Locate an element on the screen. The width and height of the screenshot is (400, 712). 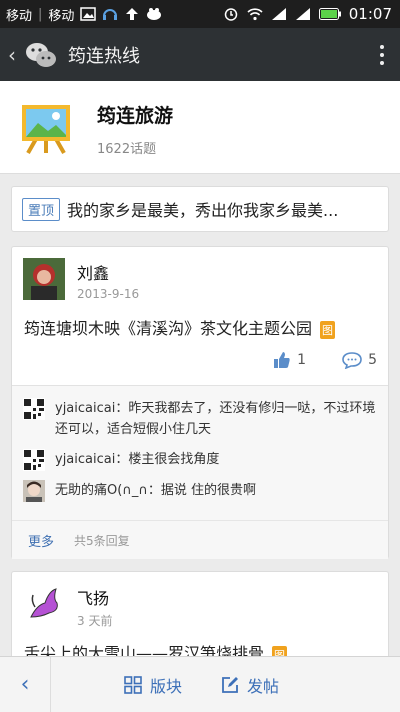
clock: 01:07 is located at coordinates (370, 14).